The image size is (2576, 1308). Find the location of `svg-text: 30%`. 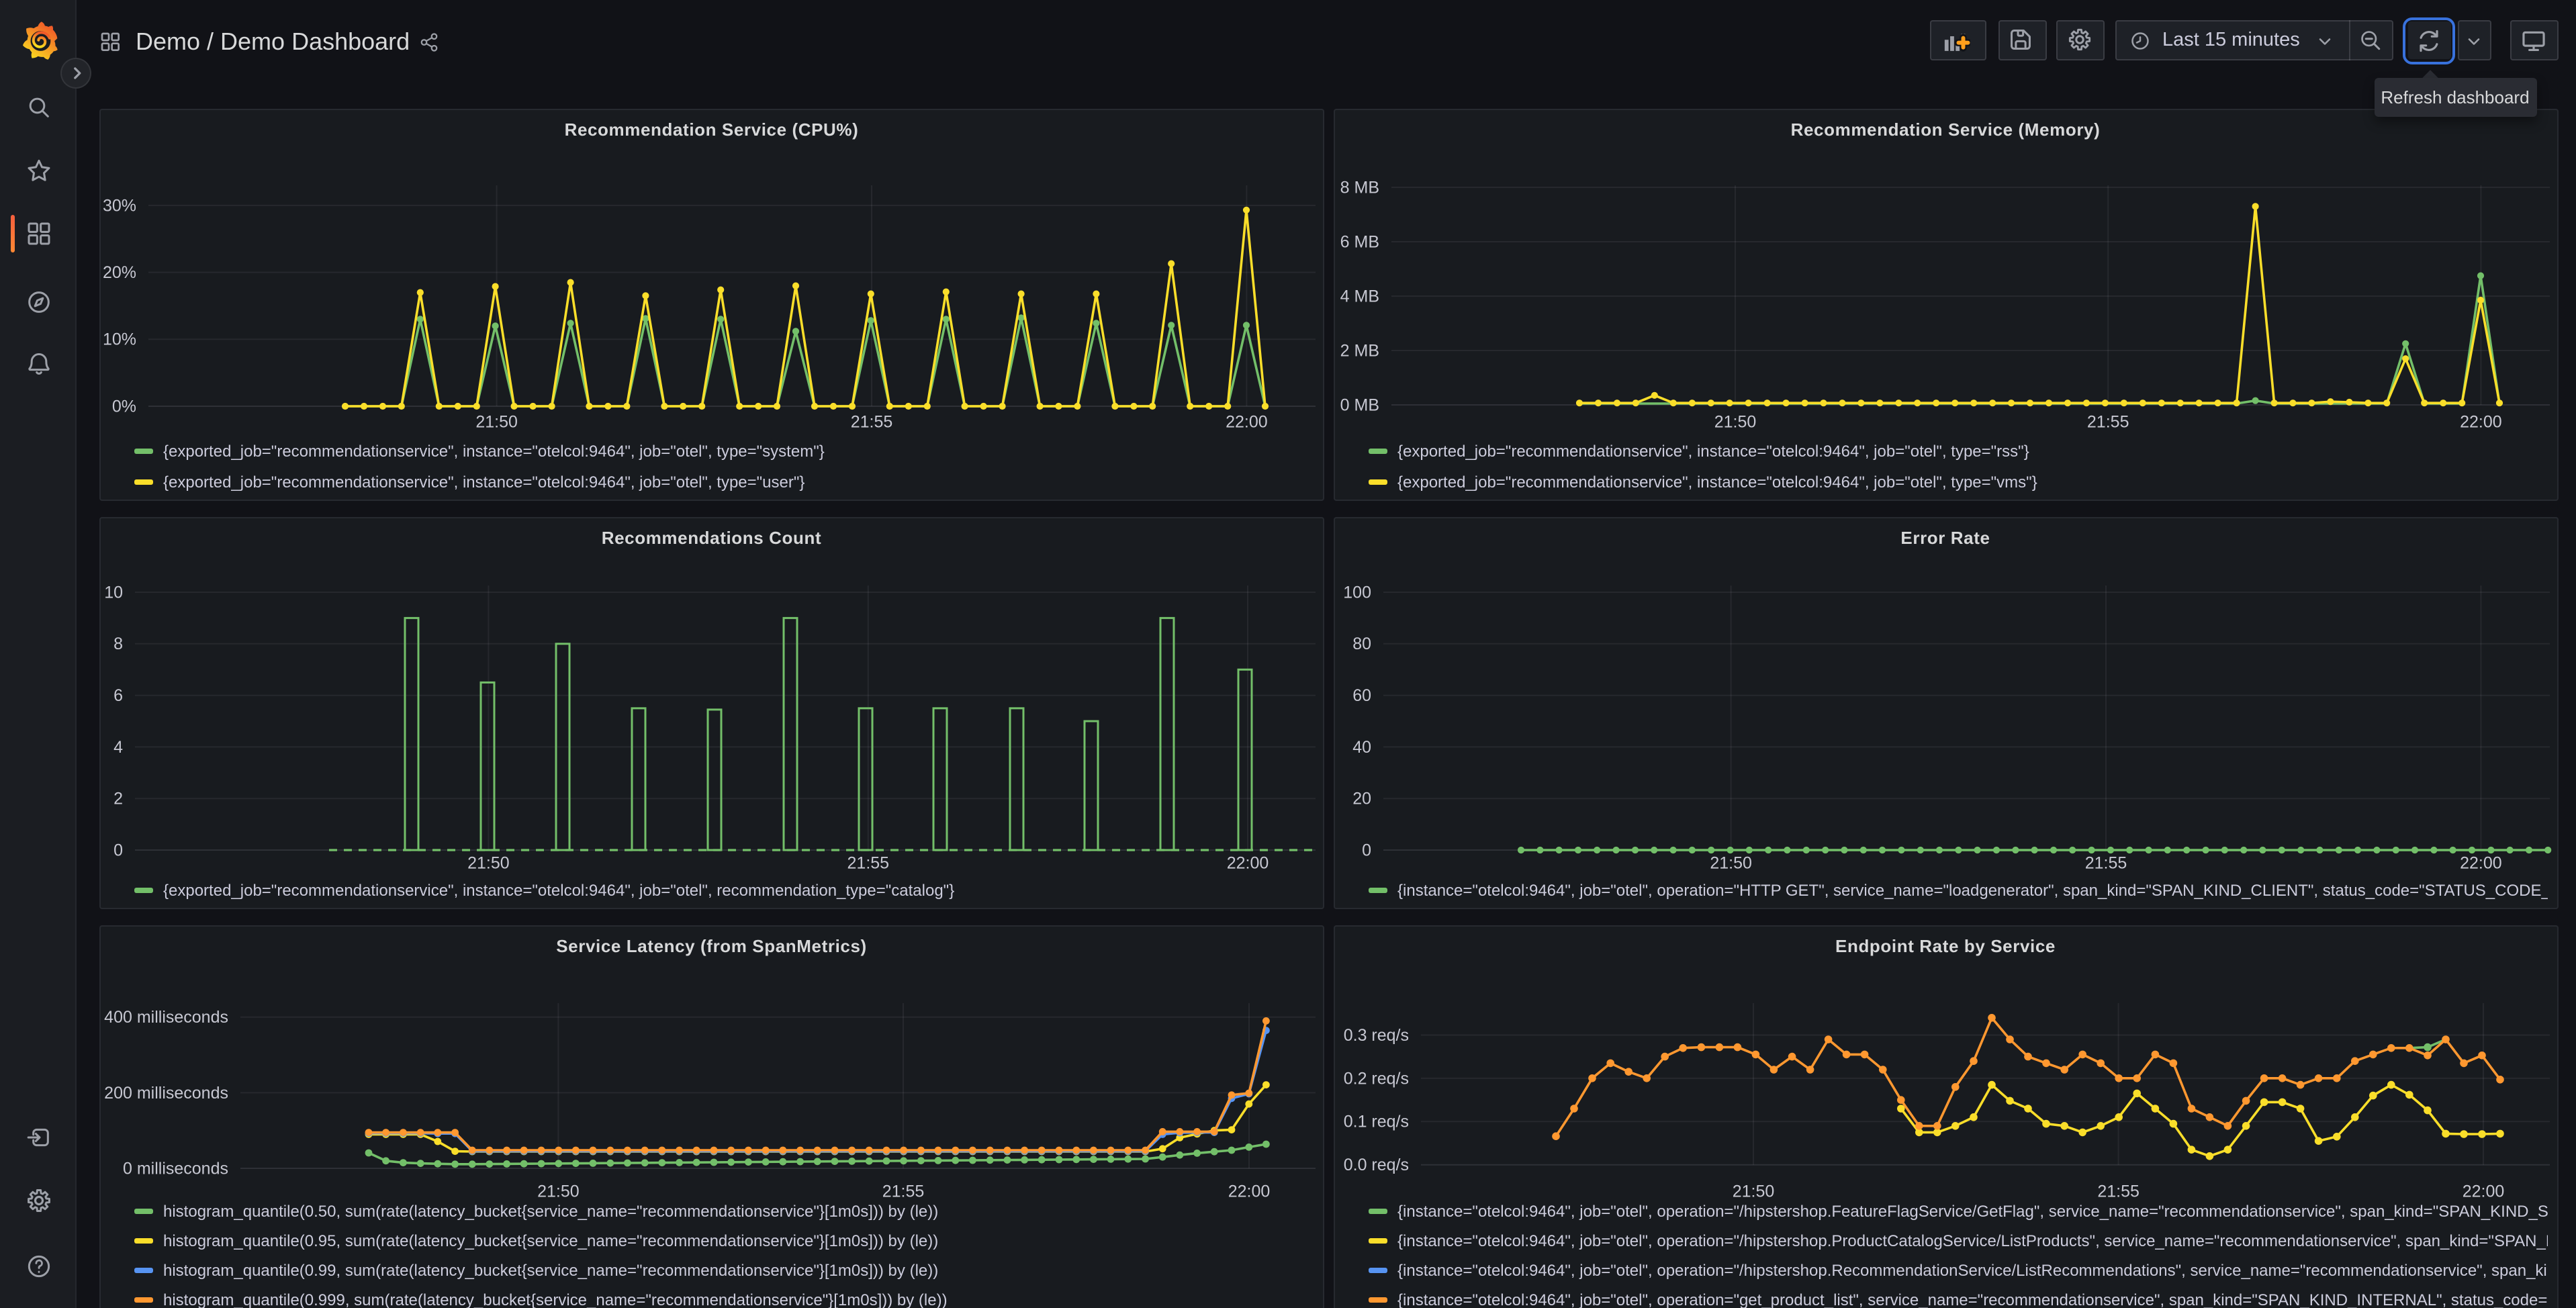

svg-text: 30% is located at coordinates (119, 205).